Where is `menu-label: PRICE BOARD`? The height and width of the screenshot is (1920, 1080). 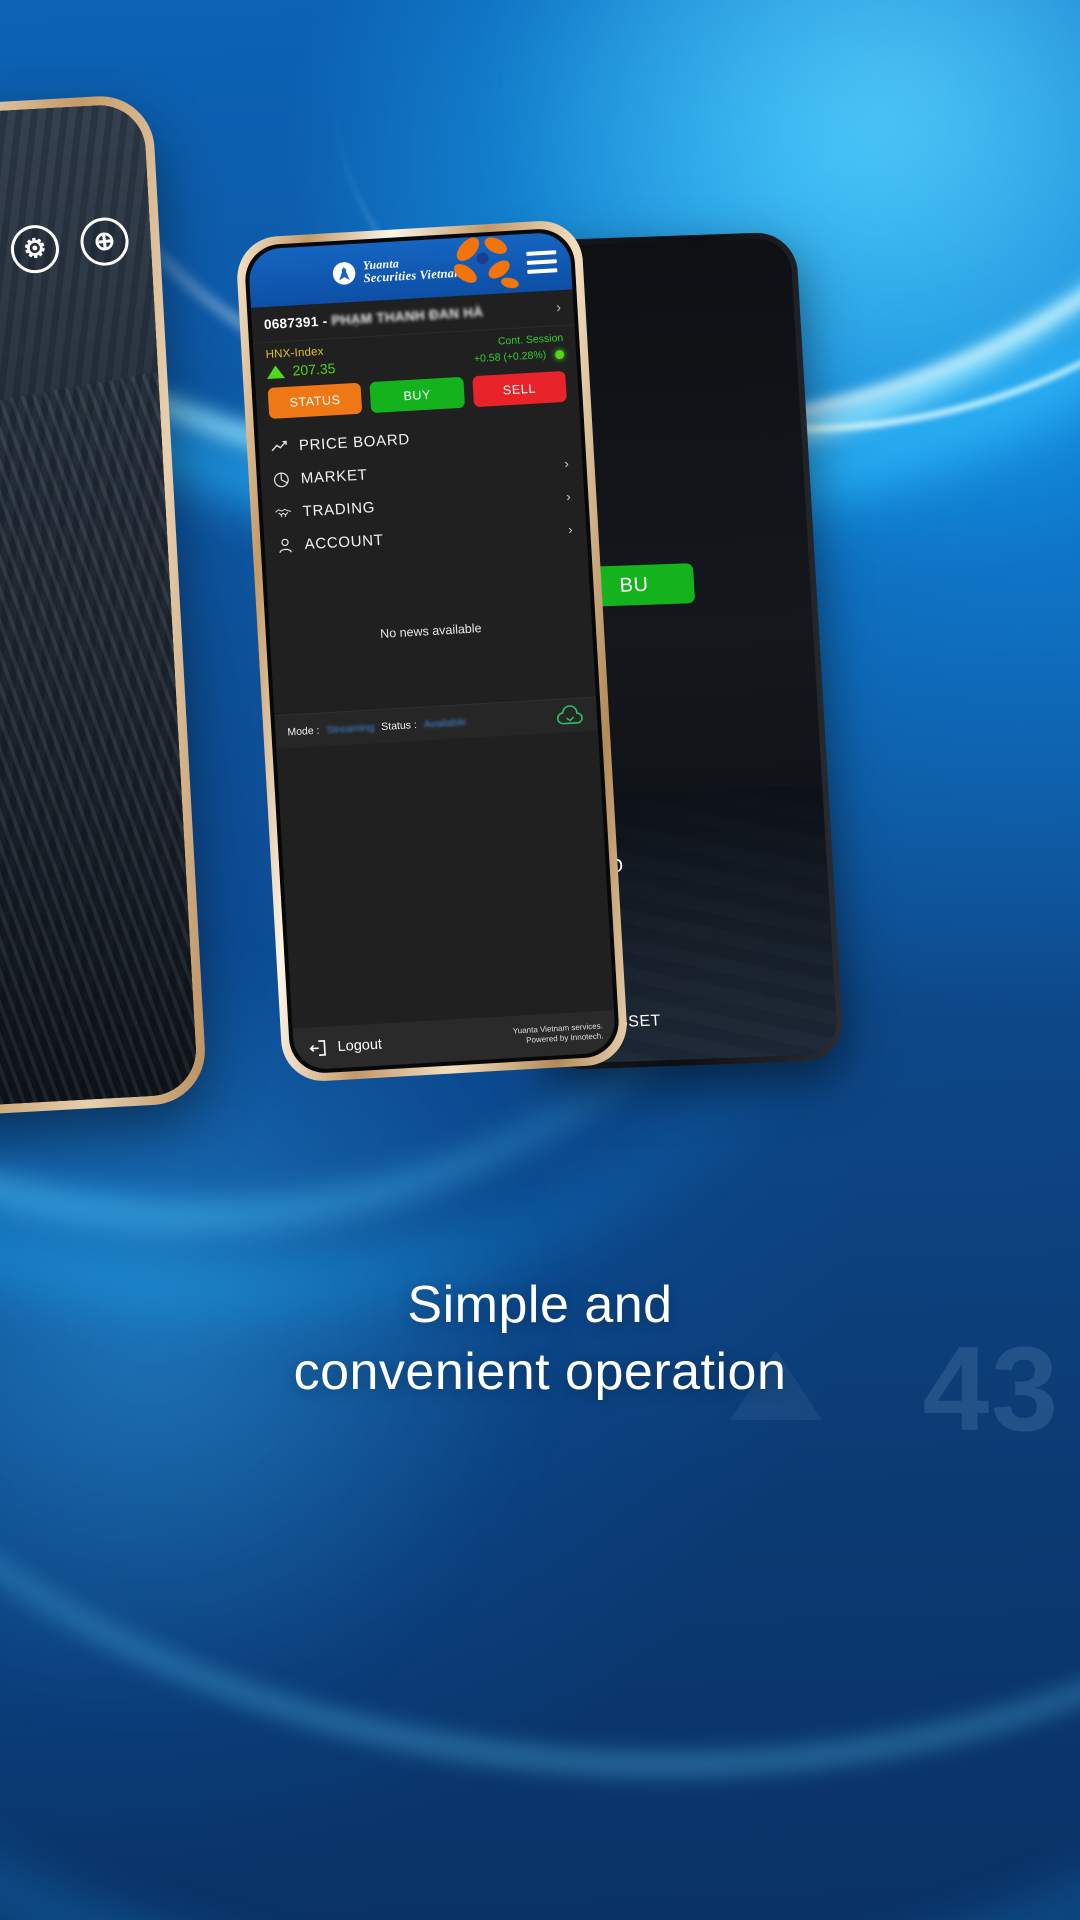 menu-label: PRICE BOARD is located at coordinates (354, 442).